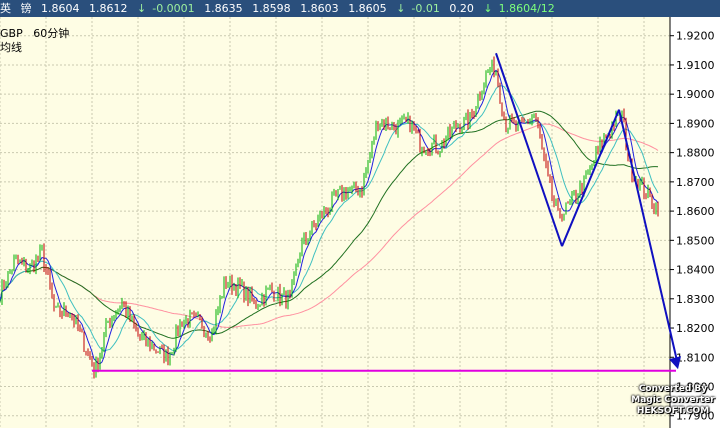  What do you see at coordinates (695, 240) in the screenshot?
I see `tick-label: 1.8500` at bounding box center [695, 240].